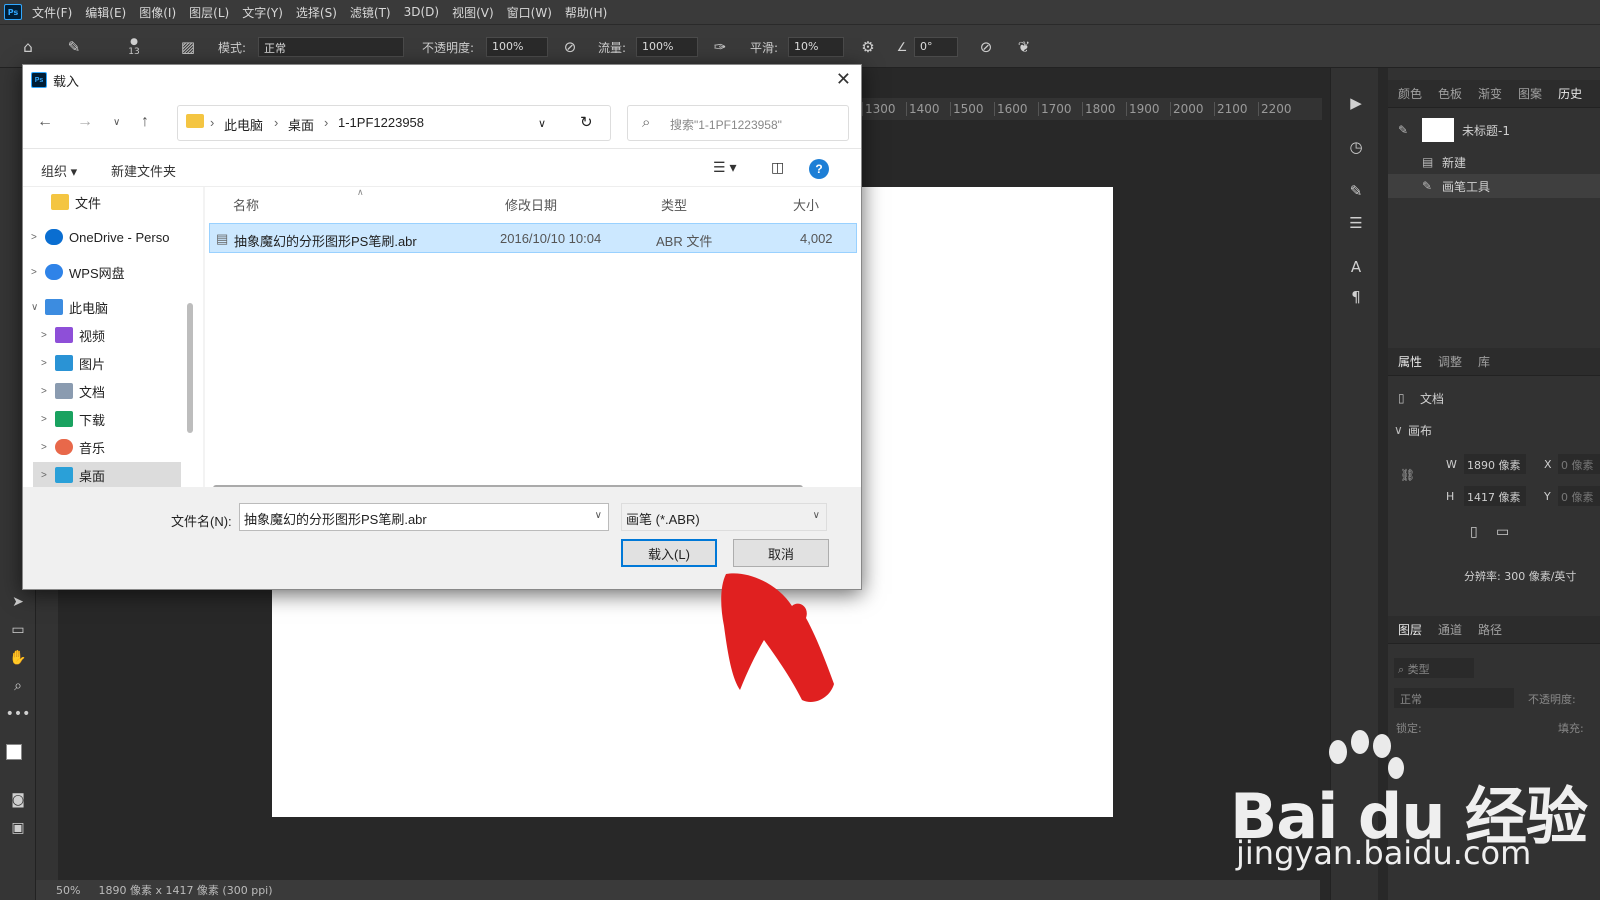 Image resolution: width=1600 pixels, height=900 pixels. What do you see at coordinates (381, 122) in the screenshot?
I see `breadcrumb-folder: 1-1PF1223958` at bounding box center [381, 122].